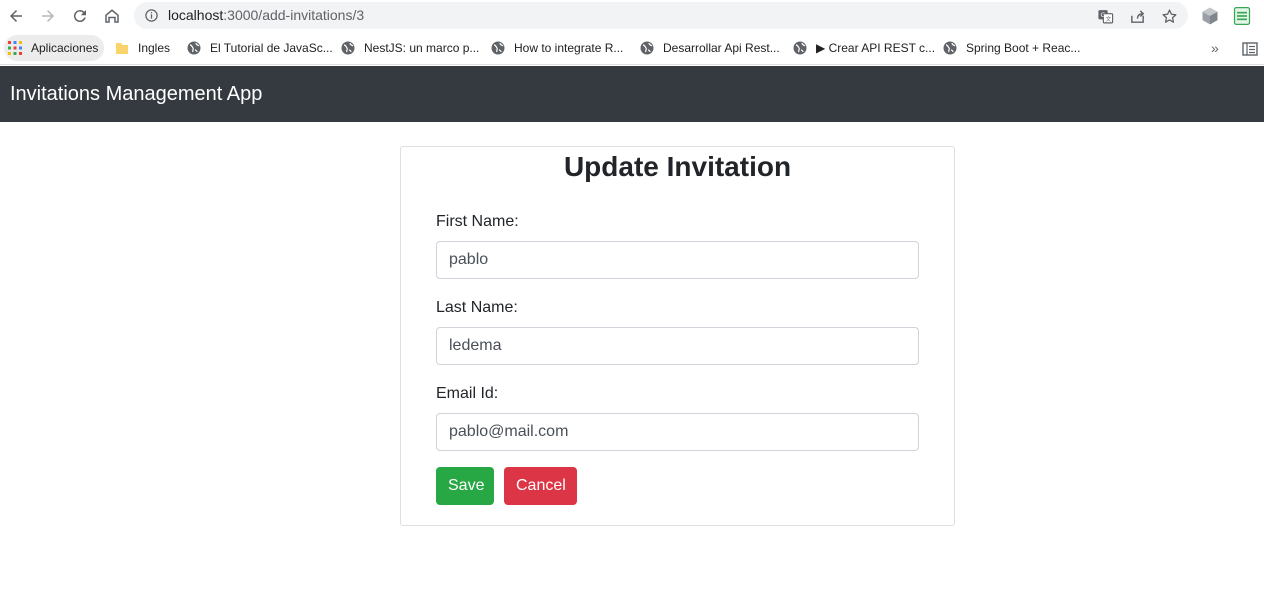  I want to click on address-bar: localhost:3000/add-invitations/3 G 文, so click(661, 15).